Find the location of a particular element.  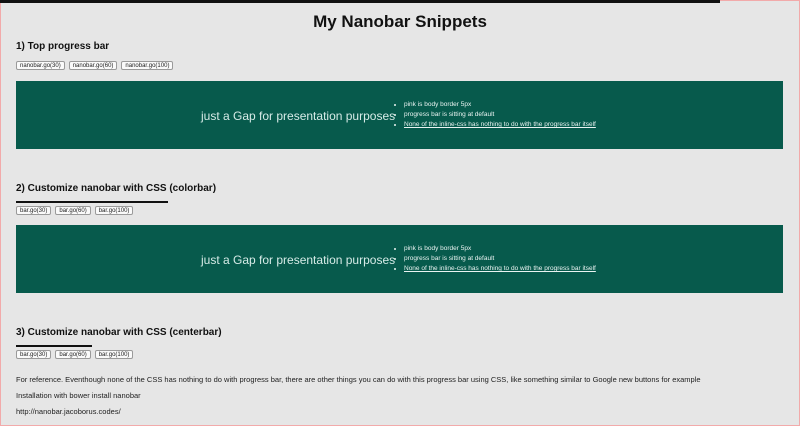

top-nanobar is located at coordinates (360, 1).